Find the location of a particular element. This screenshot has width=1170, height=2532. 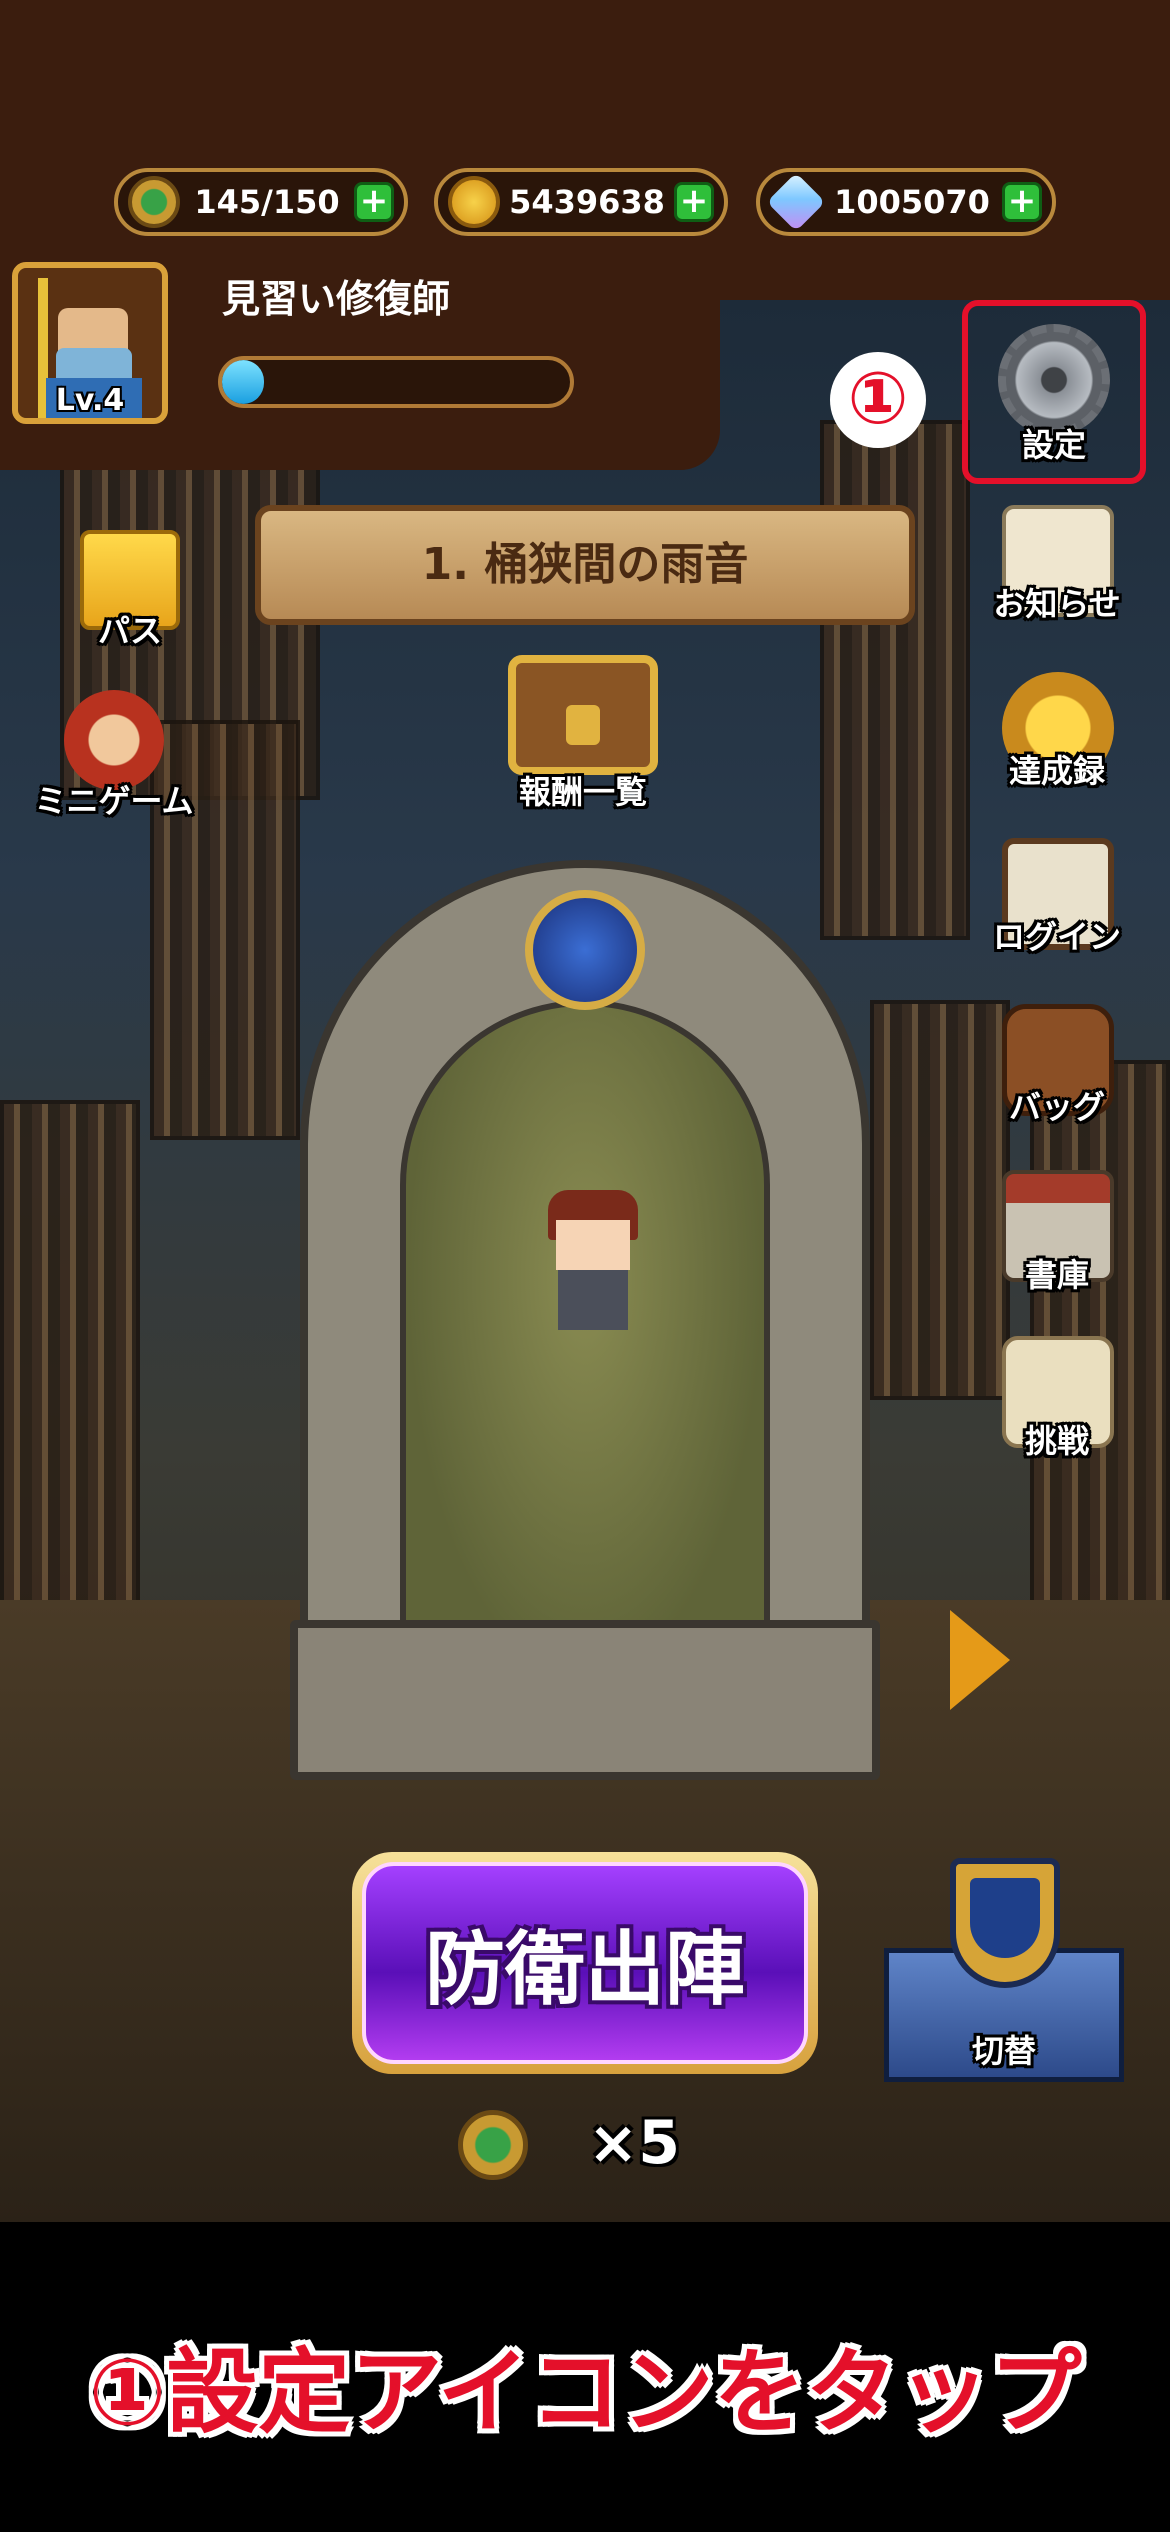

stage-banner: 1. 桶狭間の雨音 is located at coordinates (585, 565).